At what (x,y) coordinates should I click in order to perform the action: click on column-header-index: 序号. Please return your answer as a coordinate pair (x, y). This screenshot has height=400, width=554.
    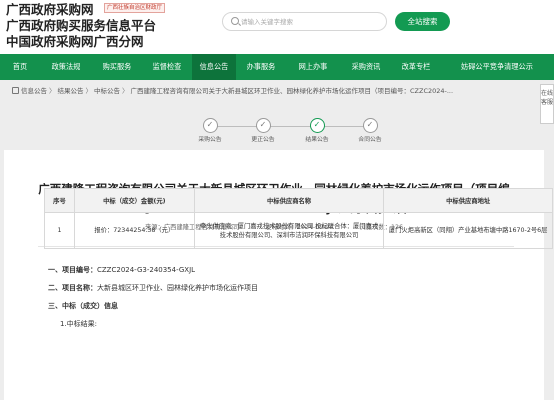
    Looking at the image, I should click on (59, 200).